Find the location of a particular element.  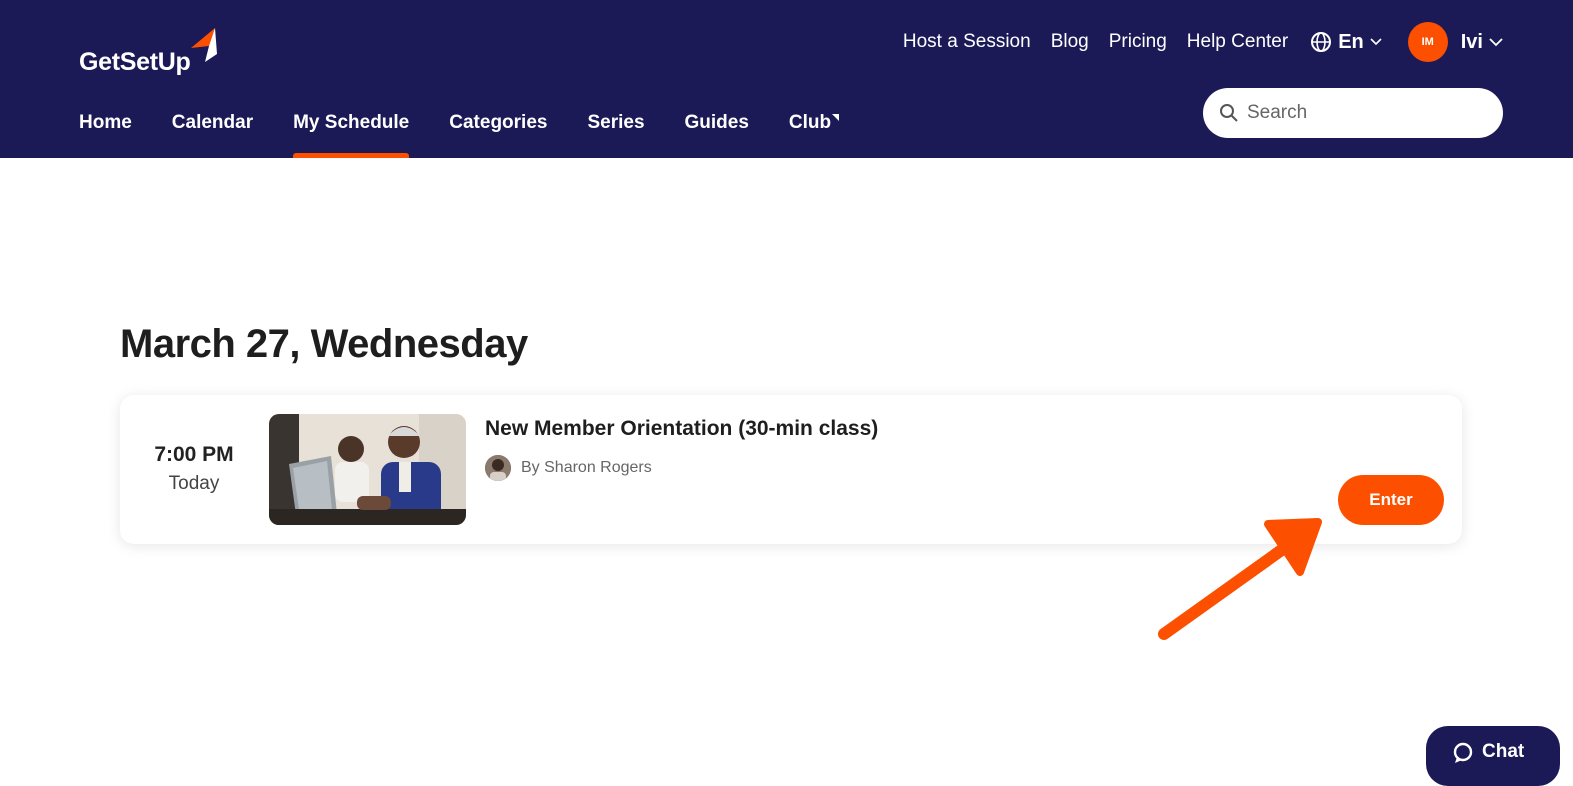

chat-label: Chat is located at coordinates (1503, 751).